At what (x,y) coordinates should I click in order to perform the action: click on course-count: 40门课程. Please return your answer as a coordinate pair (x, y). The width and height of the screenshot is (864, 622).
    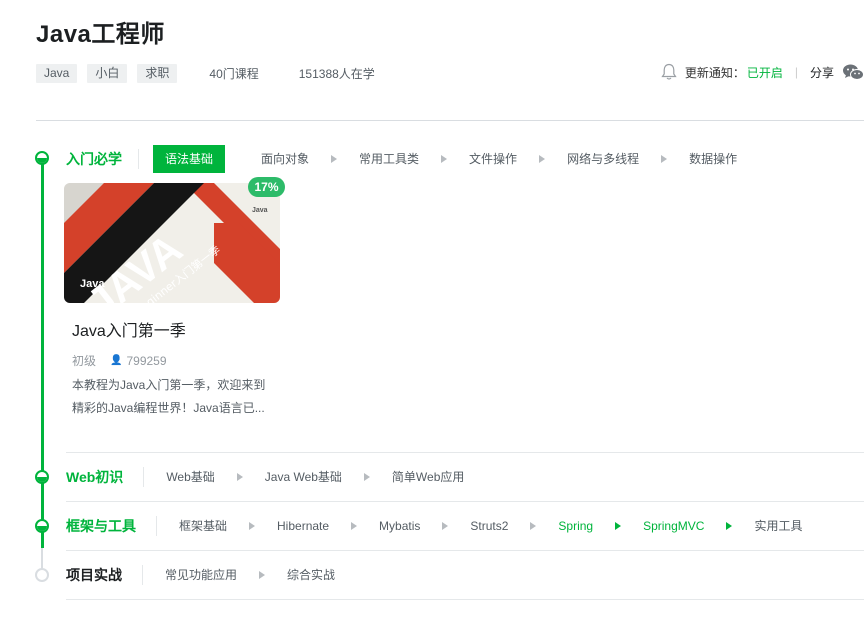
    Looking at the image, I should click on (234, 74).